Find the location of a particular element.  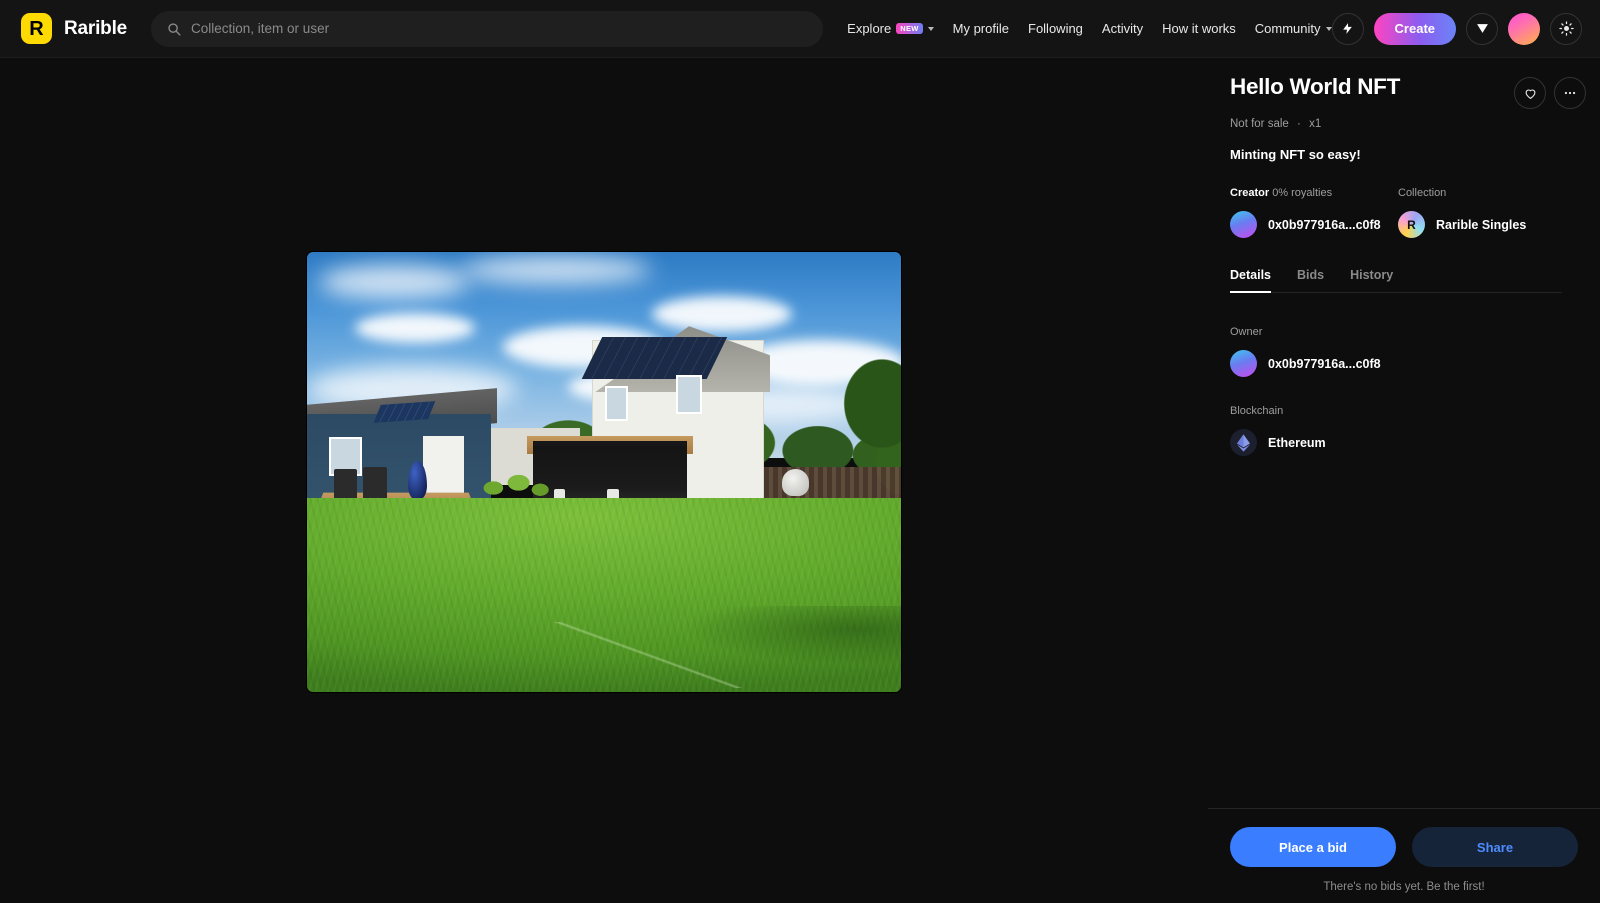

title-row: Hello World NFT is located at coordinates (1408, 91).